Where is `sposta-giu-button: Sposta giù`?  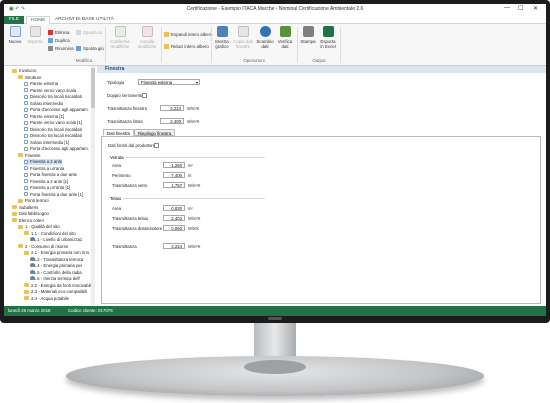
sposta-giu-button: Sposta giù is located at coordinates (90, 49).